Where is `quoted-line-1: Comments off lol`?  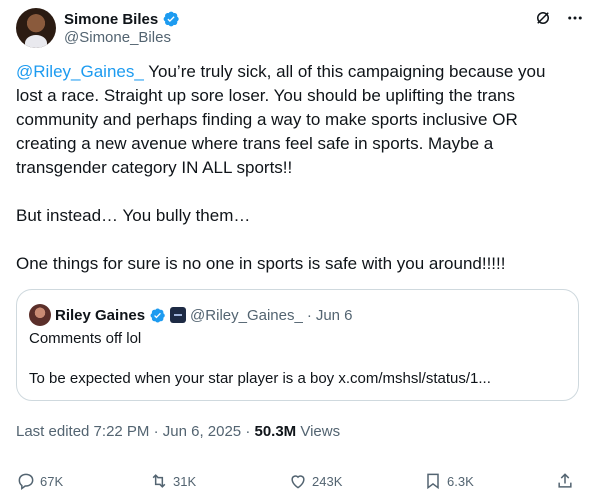 quoted-line-1: Comments off lol is located at coordinates (85, 338).